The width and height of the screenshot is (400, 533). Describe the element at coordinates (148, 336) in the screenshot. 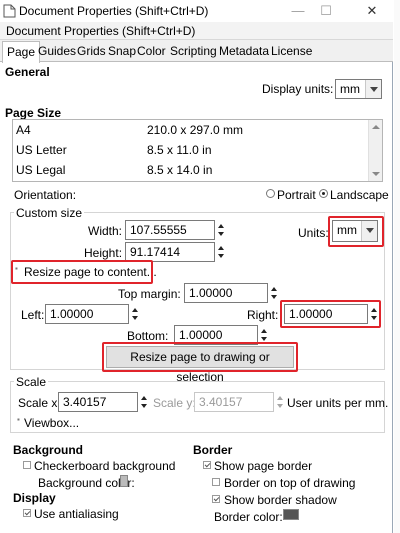

I see `bottom-margin-label: Bottom:` at that location.